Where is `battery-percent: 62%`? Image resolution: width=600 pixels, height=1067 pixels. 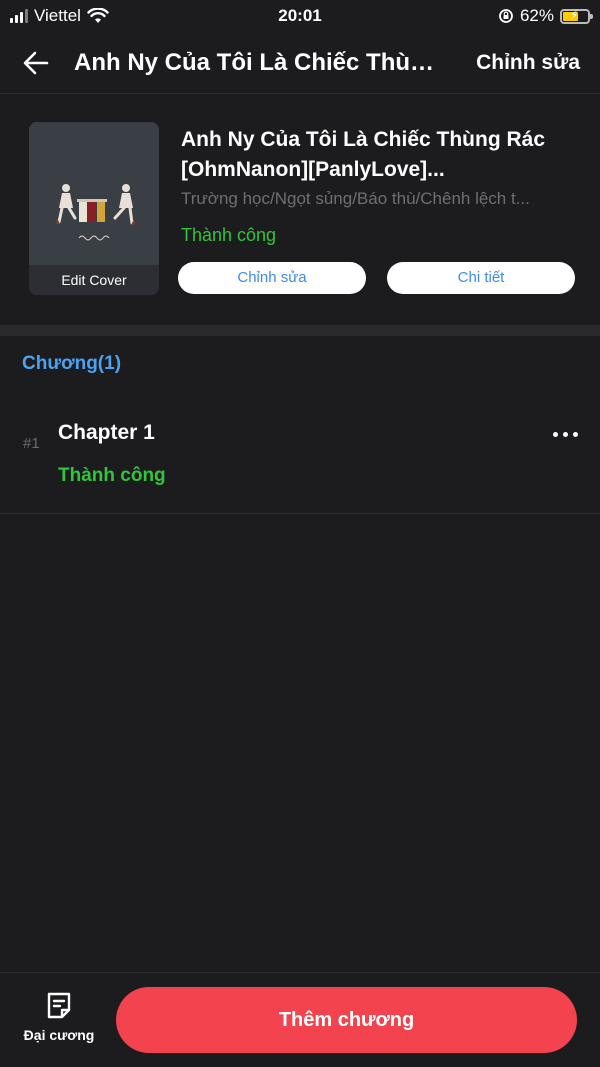 battery-percent: 62% is located at coordinates (536, 15).